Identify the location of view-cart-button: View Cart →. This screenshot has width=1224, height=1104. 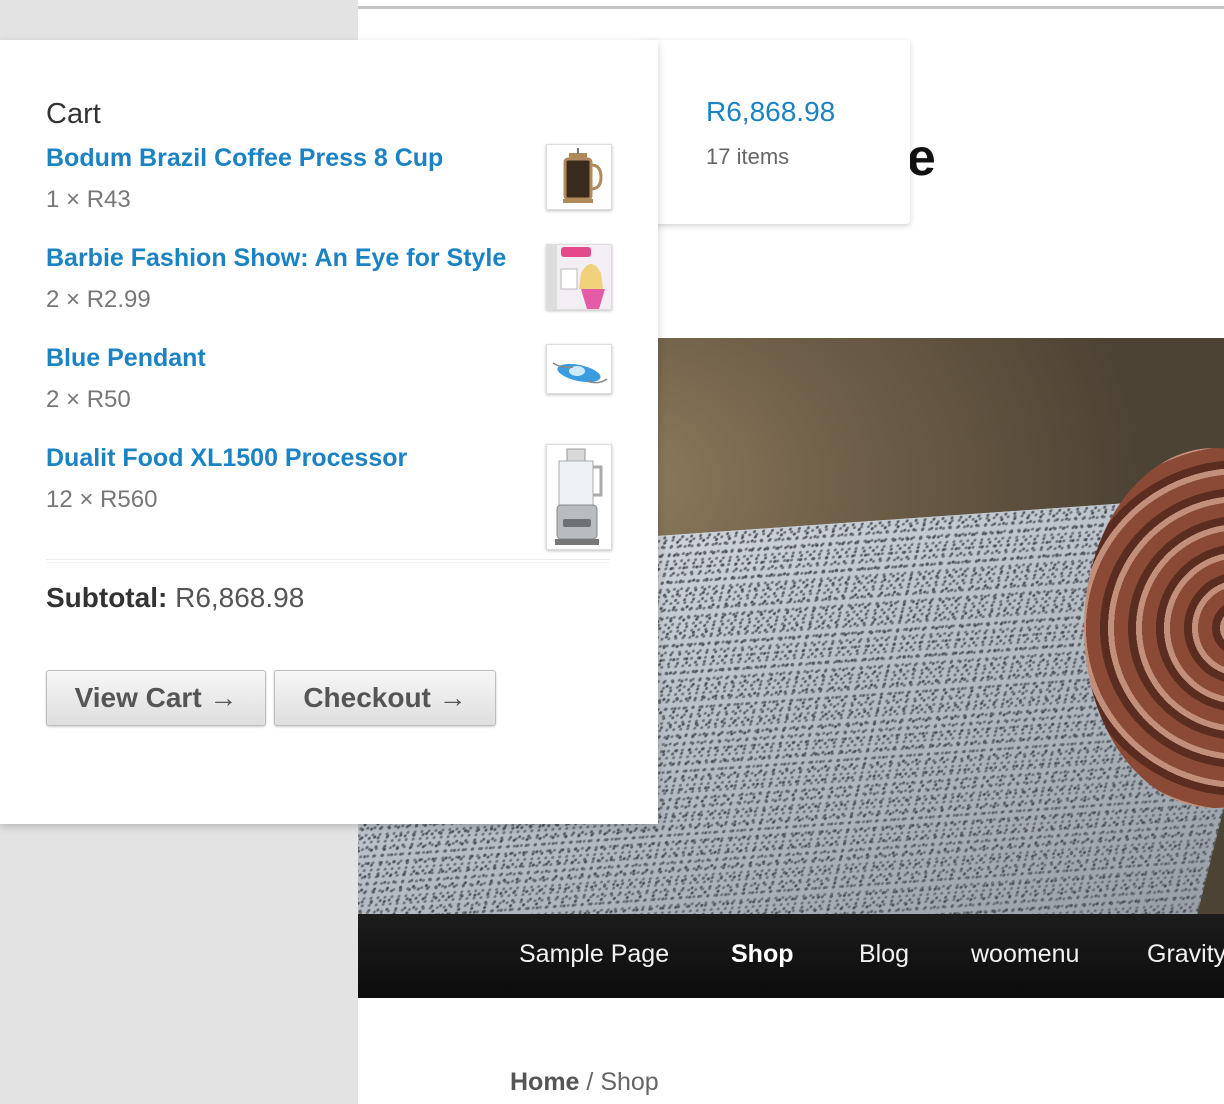
(156, 698).